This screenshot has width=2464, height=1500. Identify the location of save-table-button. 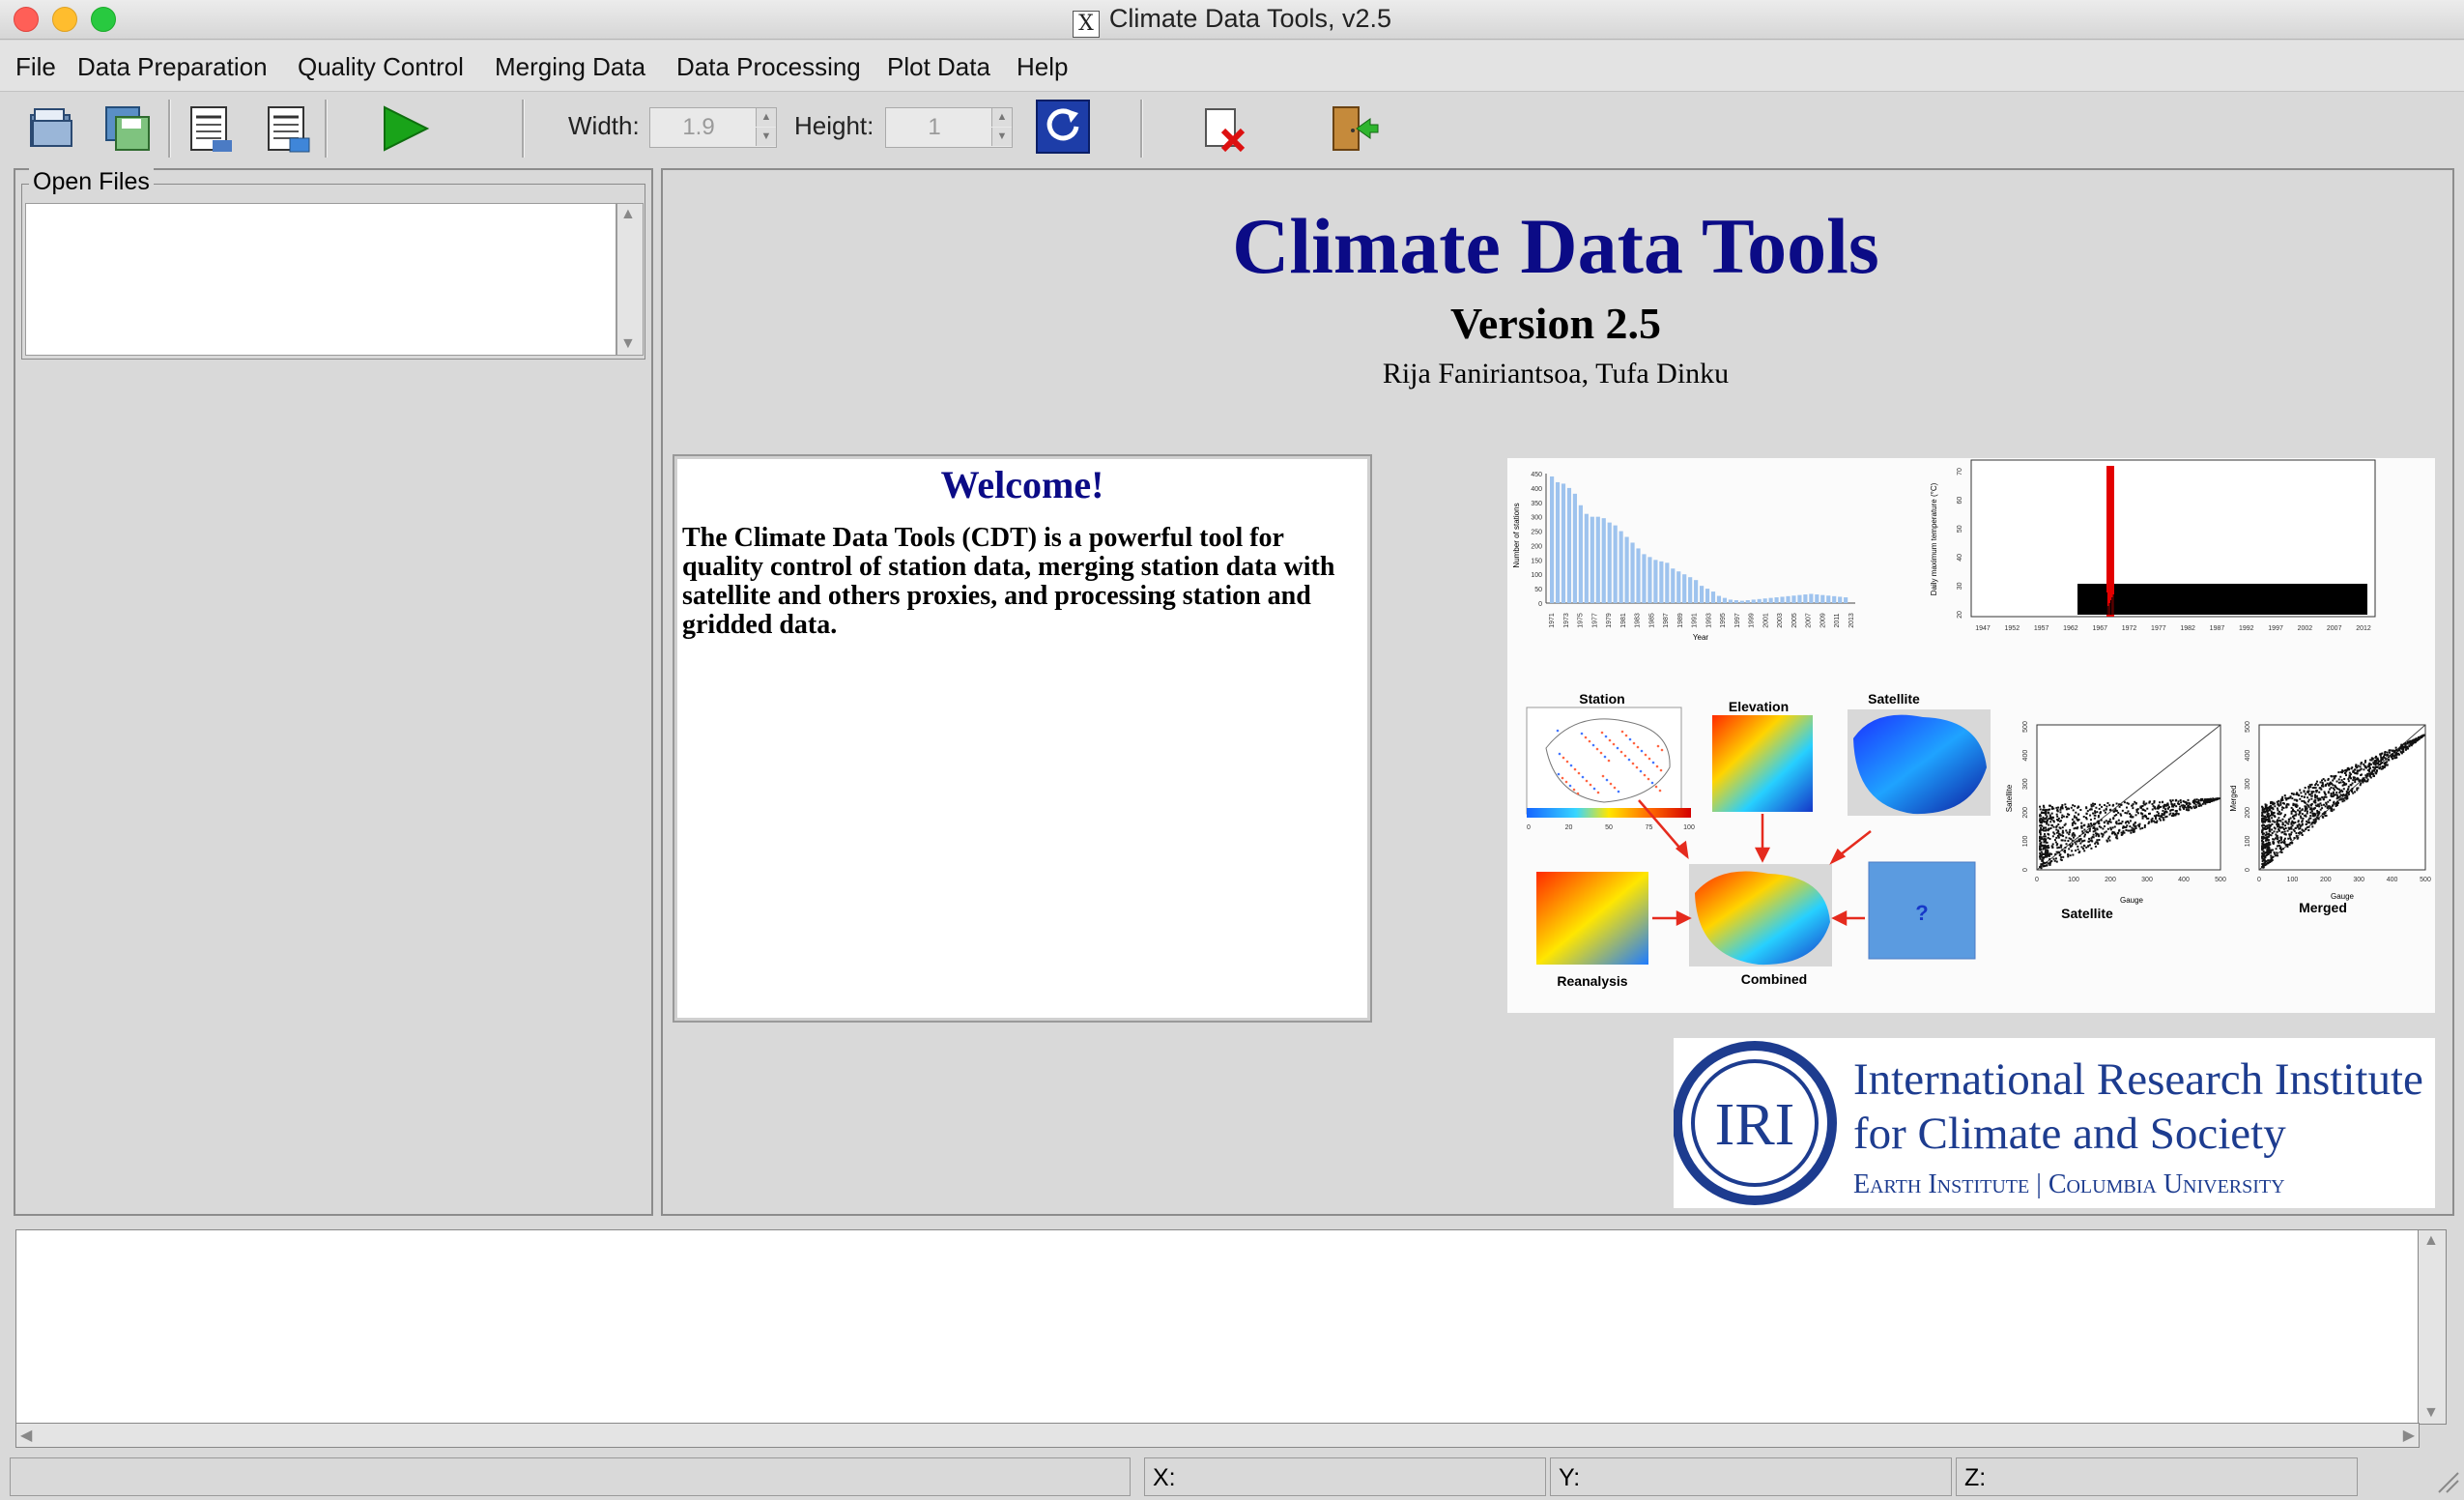
(288, 128).